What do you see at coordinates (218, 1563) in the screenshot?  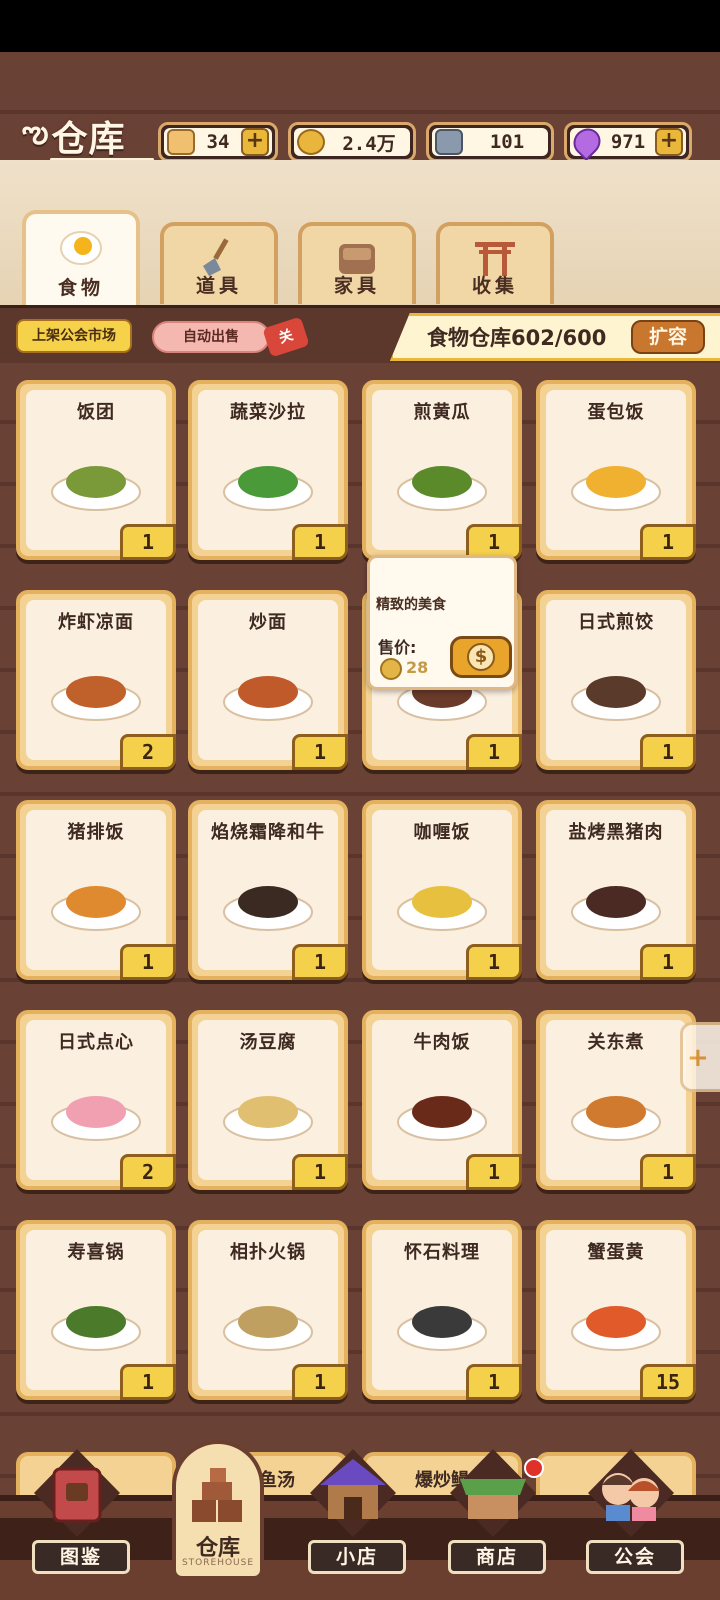 I see `nav-storehouse-sublabel: STOREHOUSE` at bounding box center [218, 1563].